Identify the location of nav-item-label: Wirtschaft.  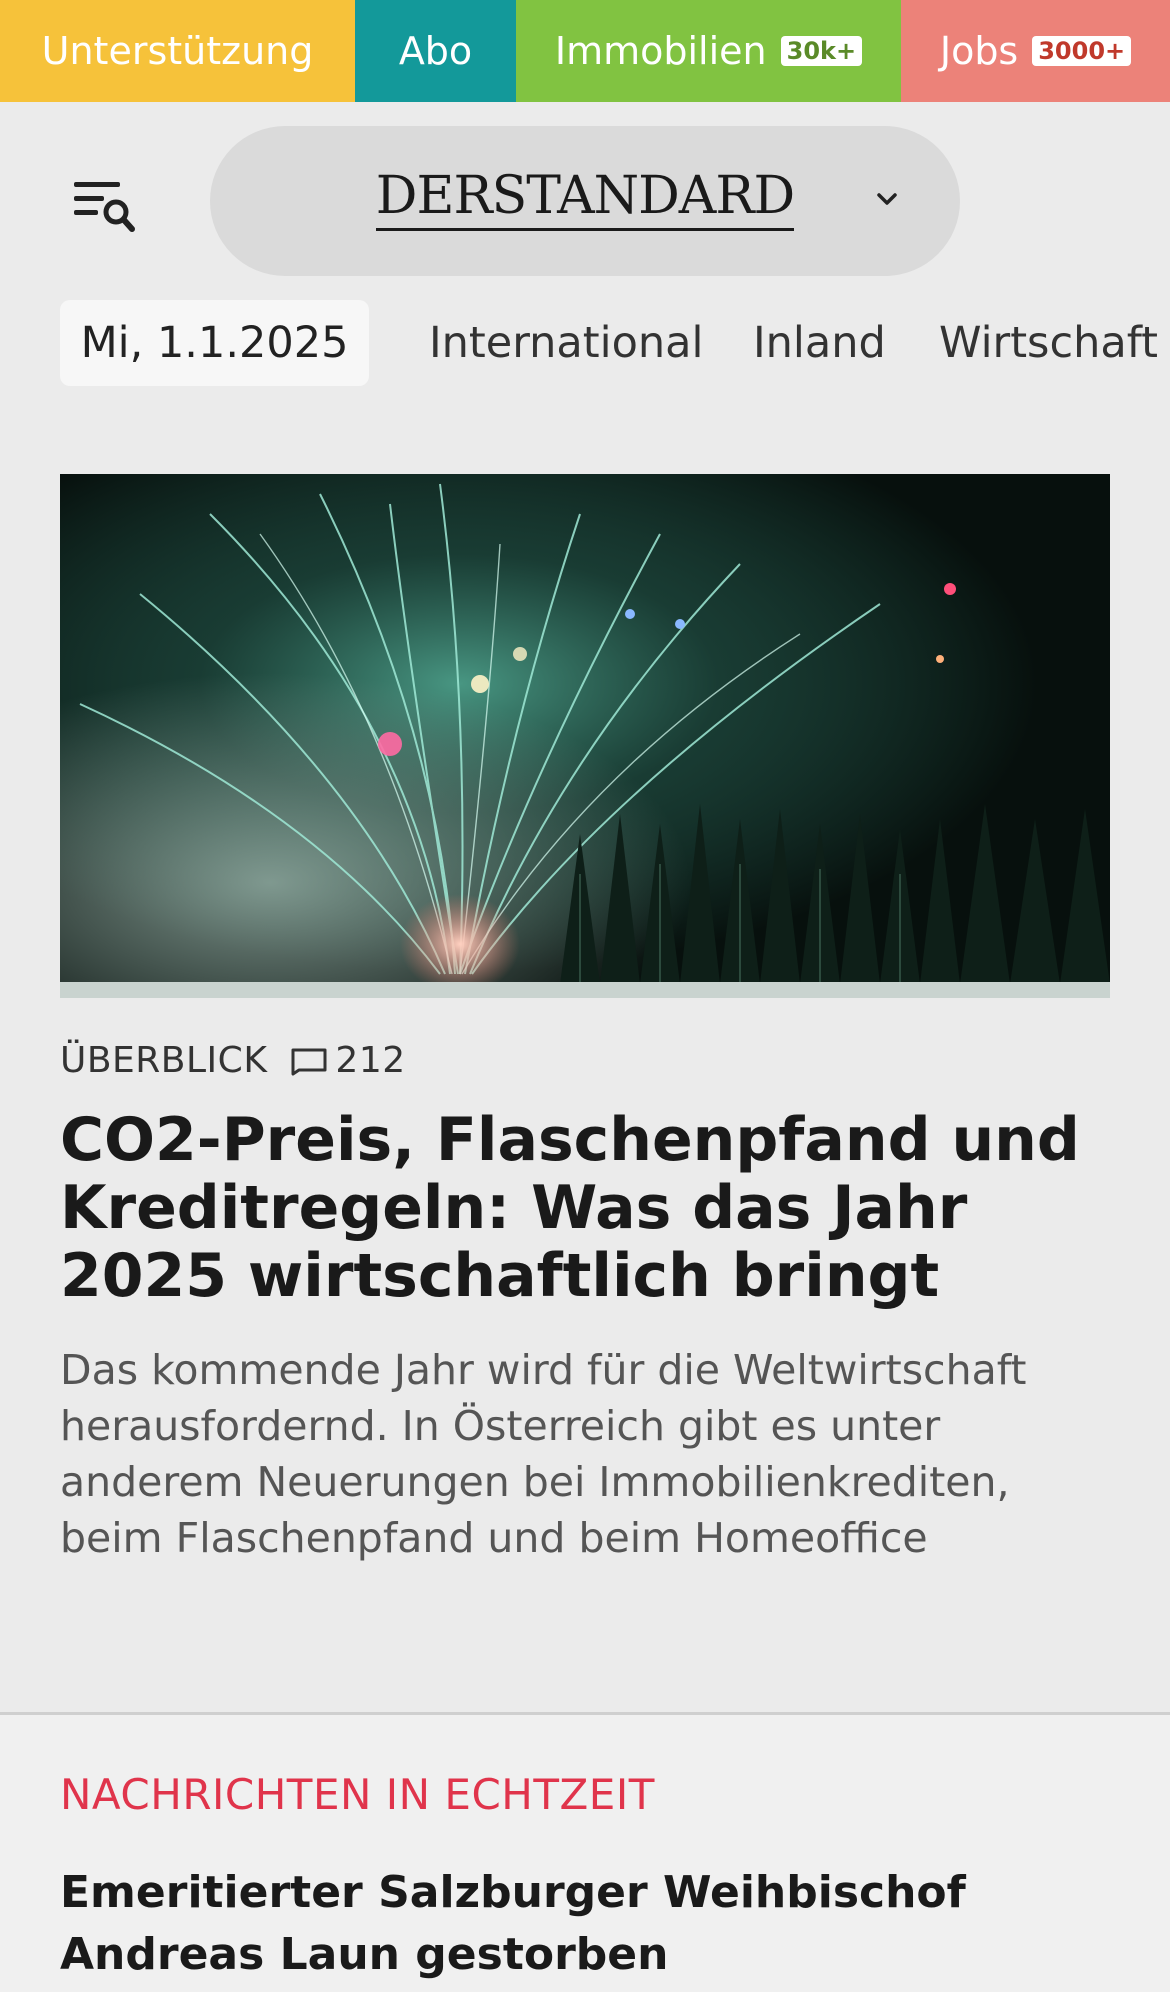
(1048, 343).